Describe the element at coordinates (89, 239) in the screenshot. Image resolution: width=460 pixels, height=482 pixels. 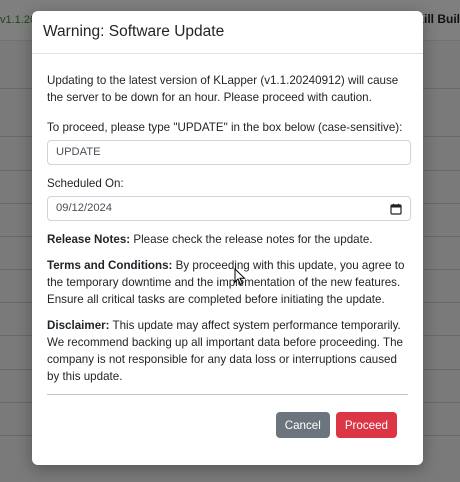
I see `release-notes-heading: Release Notes:` at that location.